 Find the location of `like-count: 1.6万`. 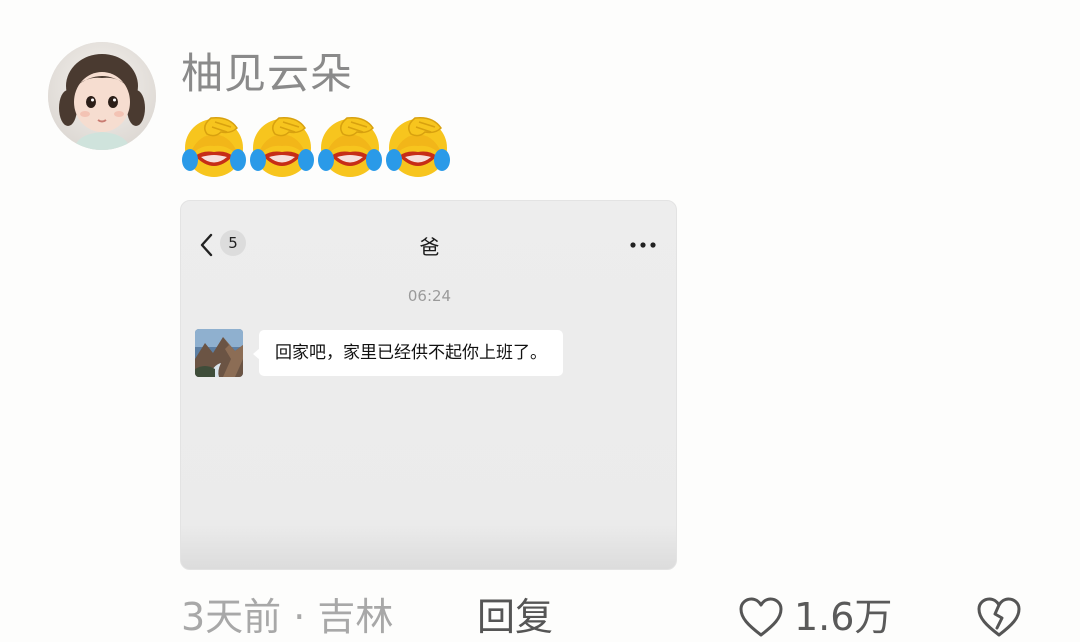

like-count: 1.6万 is located at coordinates (843, 617).